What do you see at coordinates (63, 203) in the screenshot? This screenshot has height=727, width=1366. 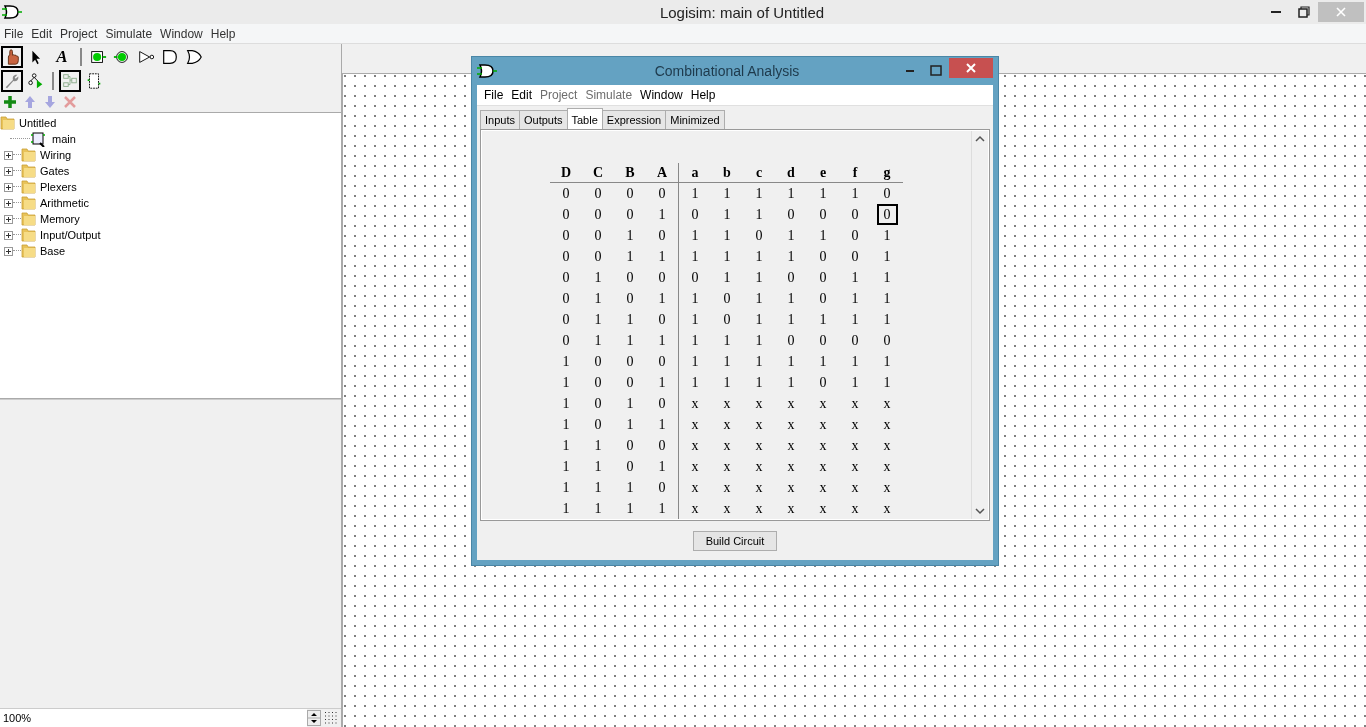 I see `tree-item: Arithmetic` at bounding box center [63, 203].